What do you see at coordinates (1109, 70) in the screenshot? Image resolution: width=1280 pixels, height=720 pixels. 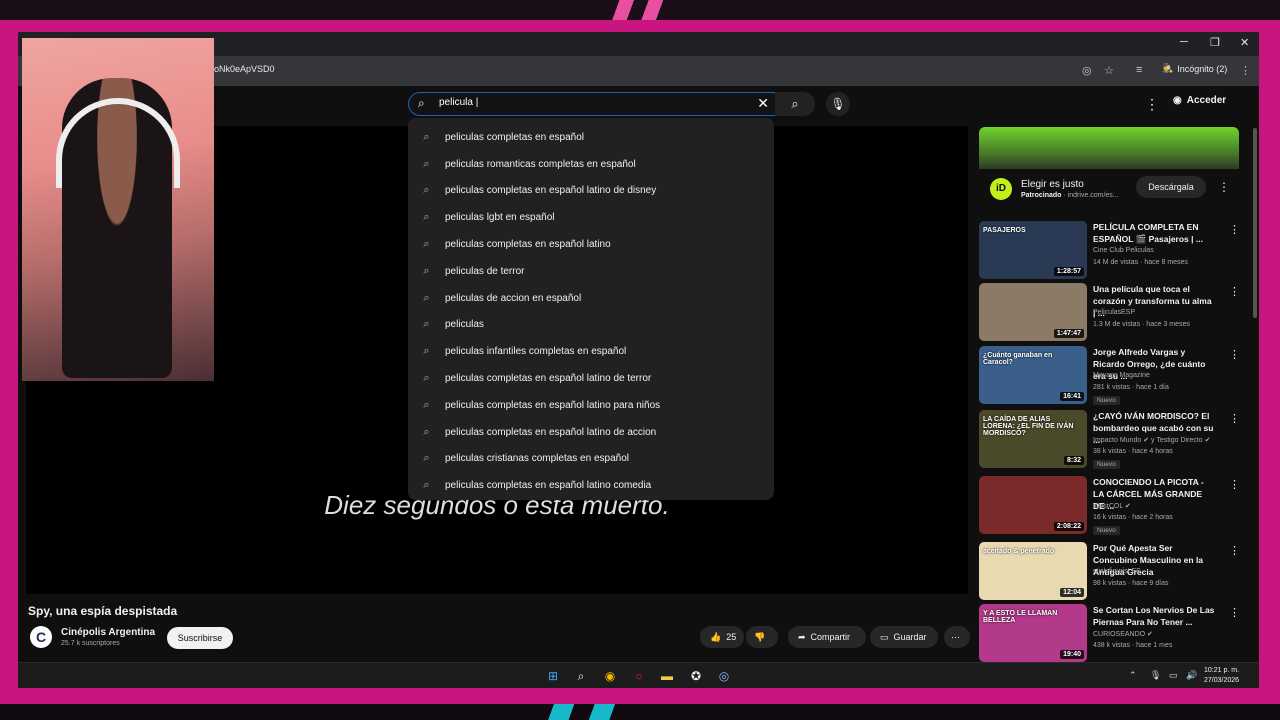 I see `star-icon: ☆` at bounding box center [1109, 70].